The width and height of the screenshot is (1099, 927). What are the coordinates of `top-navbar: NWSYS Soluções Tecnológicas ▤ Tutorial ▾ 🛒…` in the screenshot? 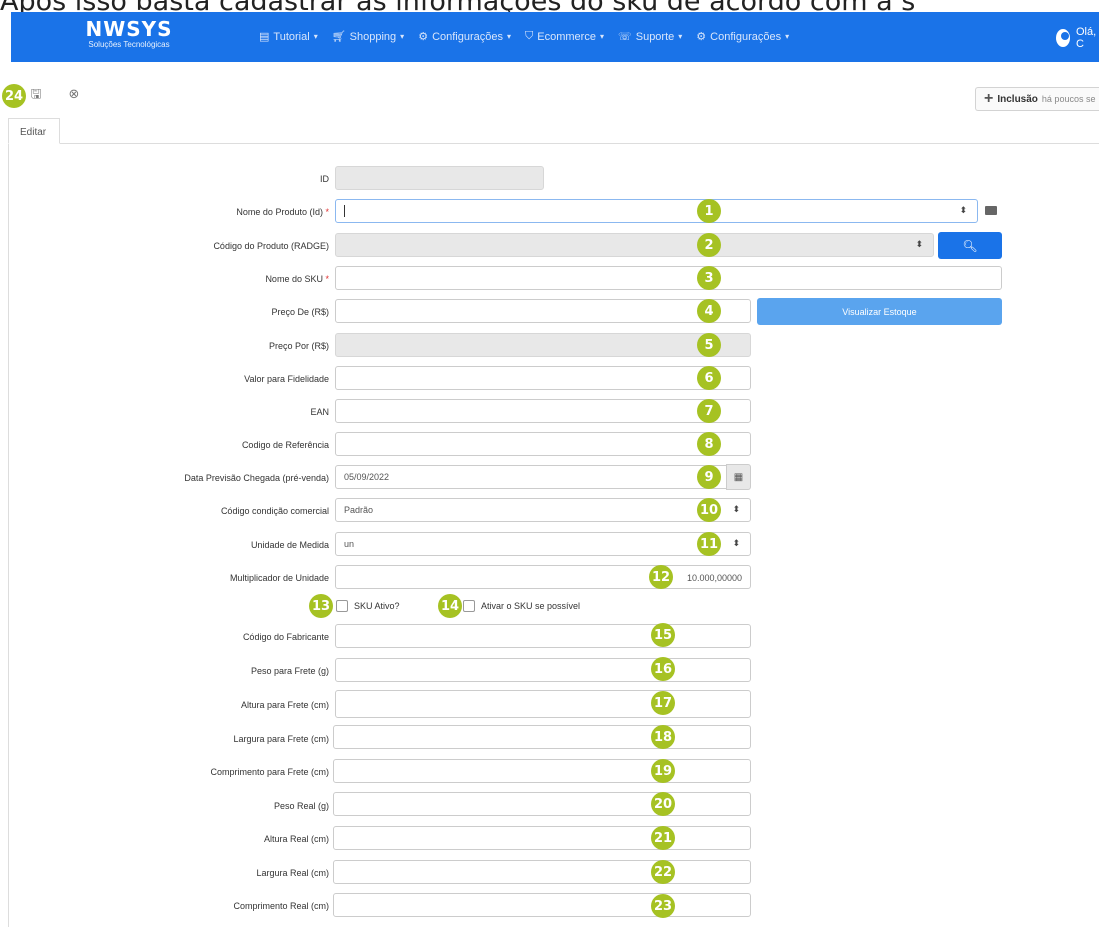 It's located at (555, 37).